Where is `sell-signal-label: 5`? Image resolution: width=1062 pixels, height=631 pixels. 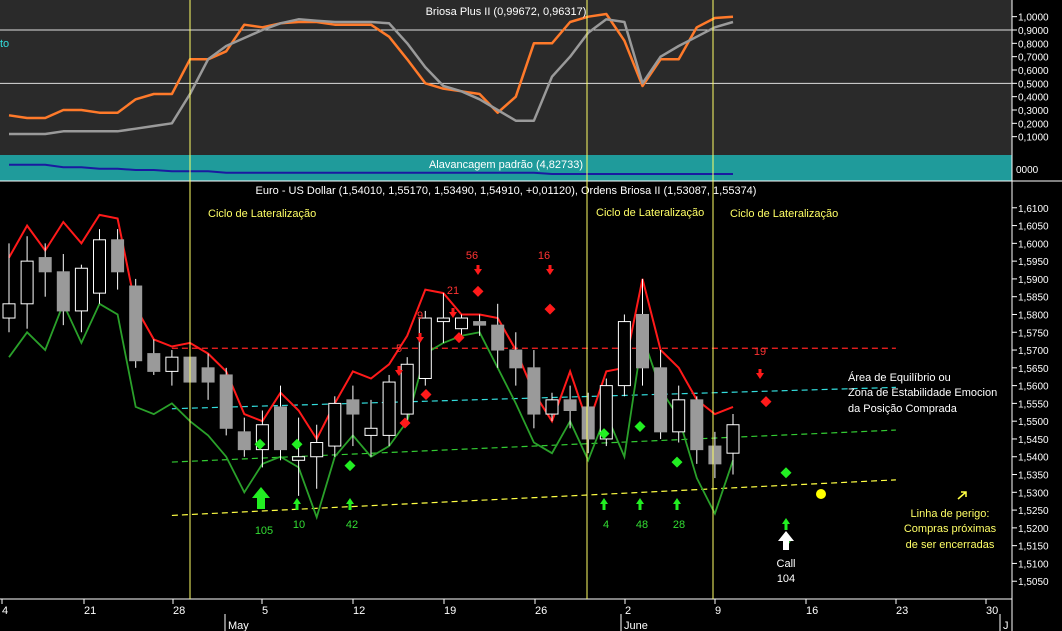
sell-signal-label: 5 is located at coordinates (399, 349).